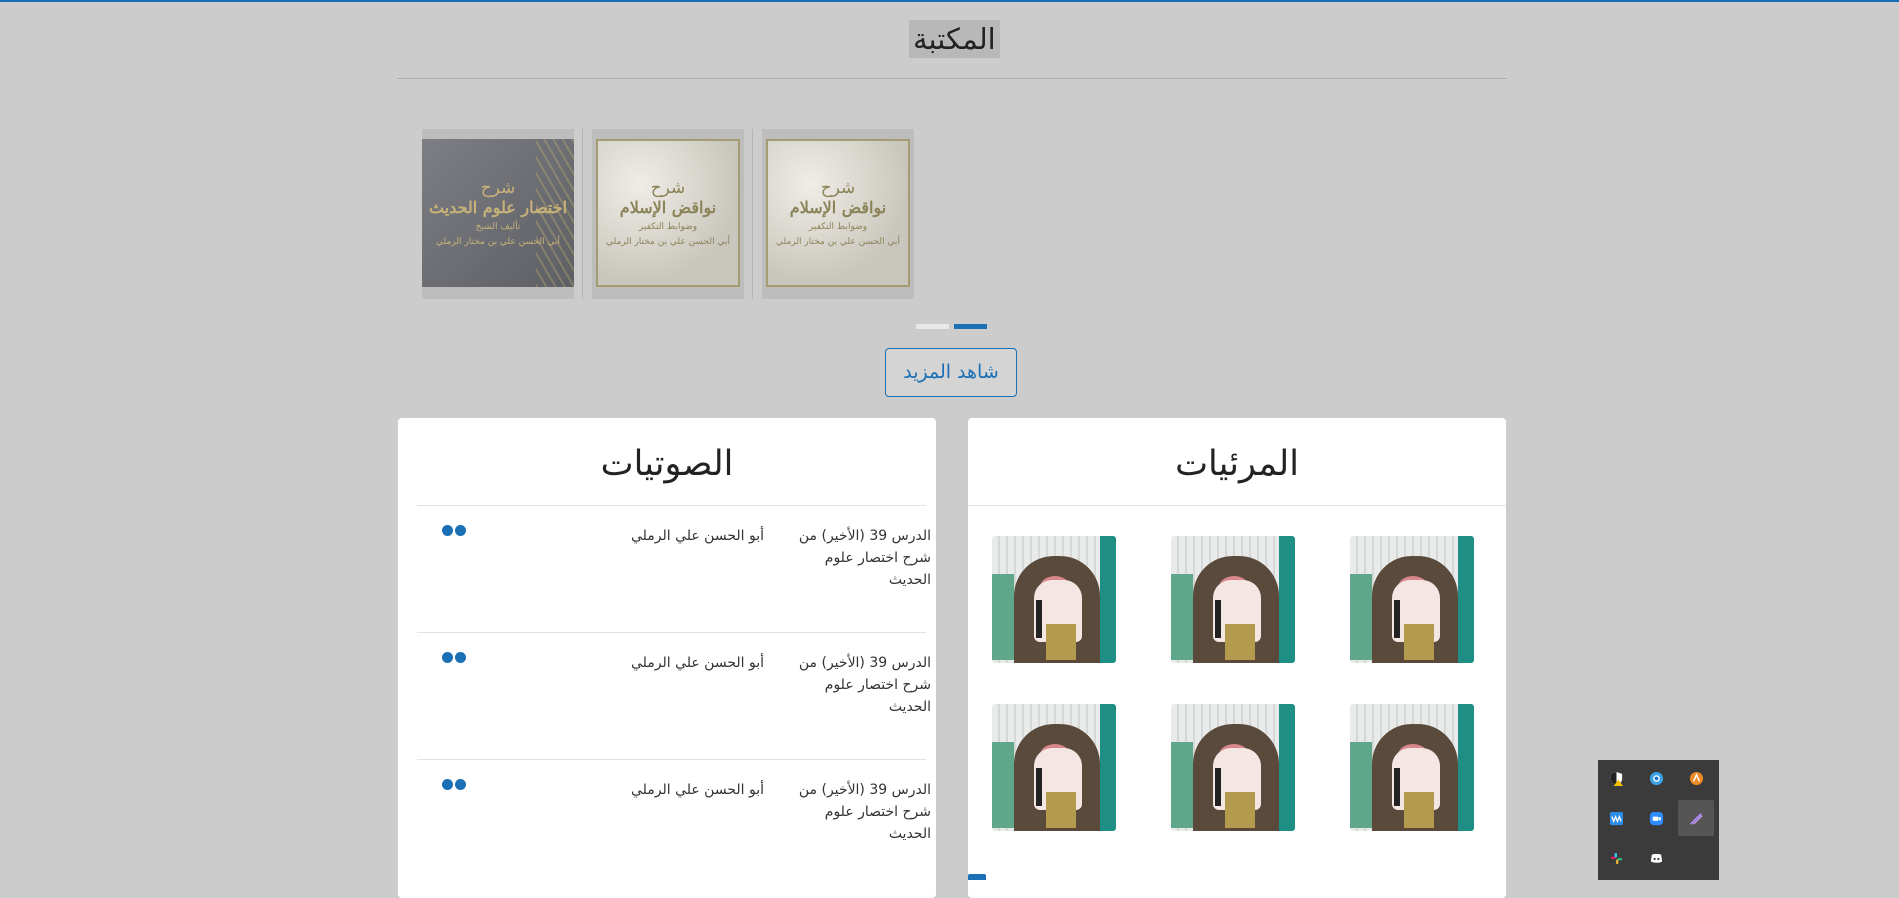  What do you see at coordinates (1696, 778) in the screenshot?
I see `orange-app-icon` at bounding box center [1696, 778].